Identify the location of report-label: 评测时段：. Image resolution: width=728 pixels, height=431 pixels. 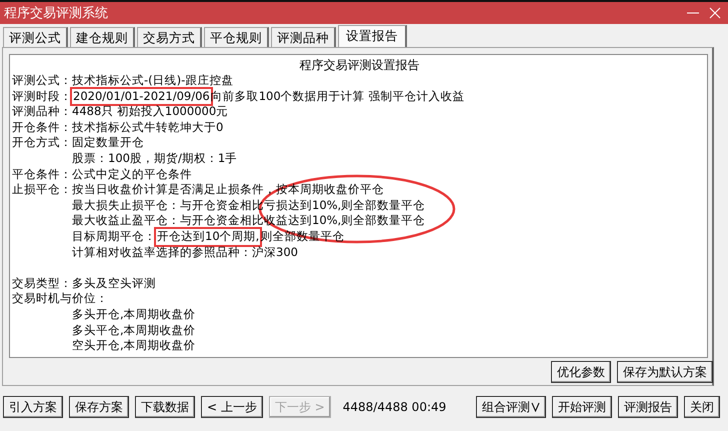
(42, 96).